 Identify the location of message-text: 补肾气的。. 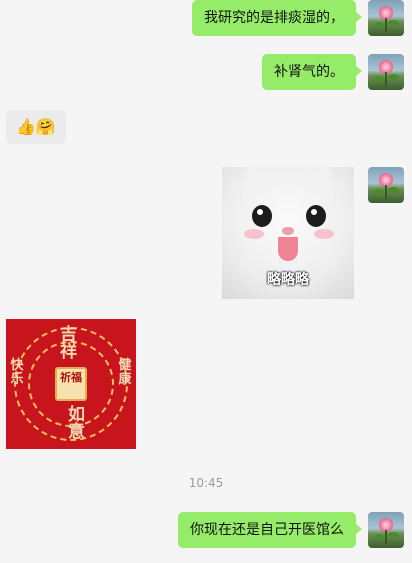
(309, 72).